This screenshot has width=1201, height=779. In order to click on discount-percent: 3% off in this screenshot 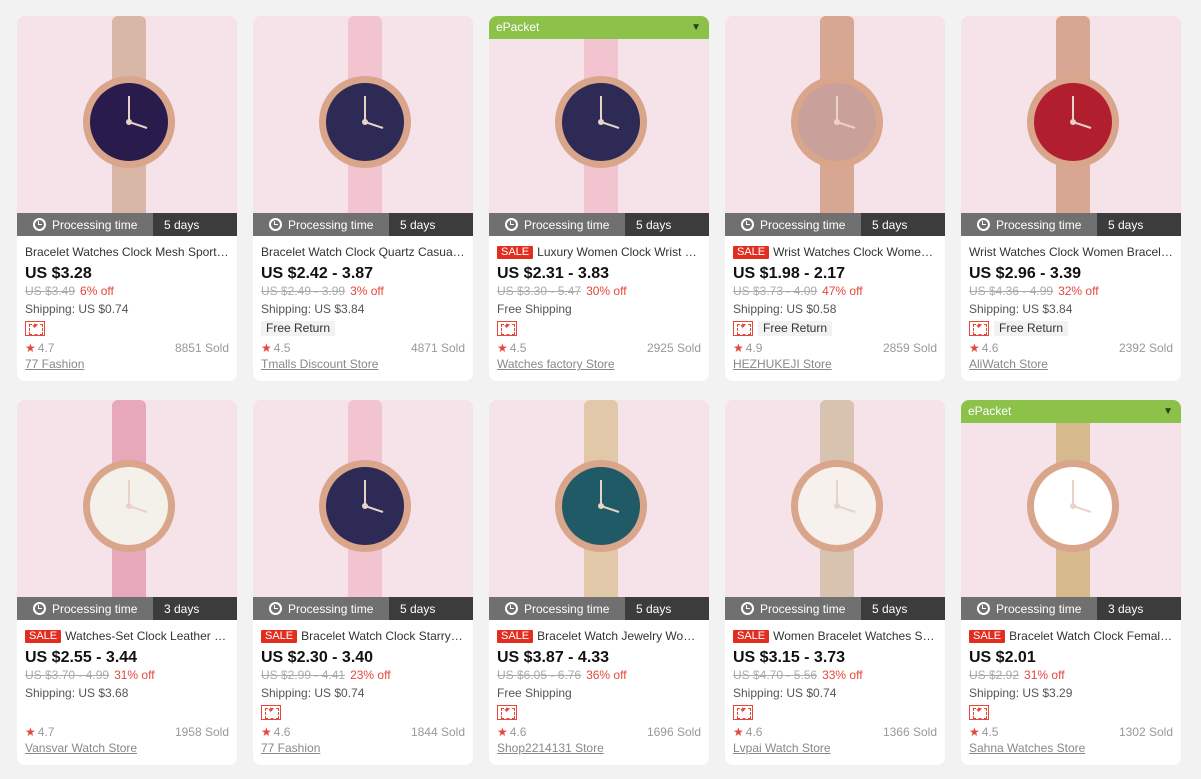, I will do `click(367, 291)`.